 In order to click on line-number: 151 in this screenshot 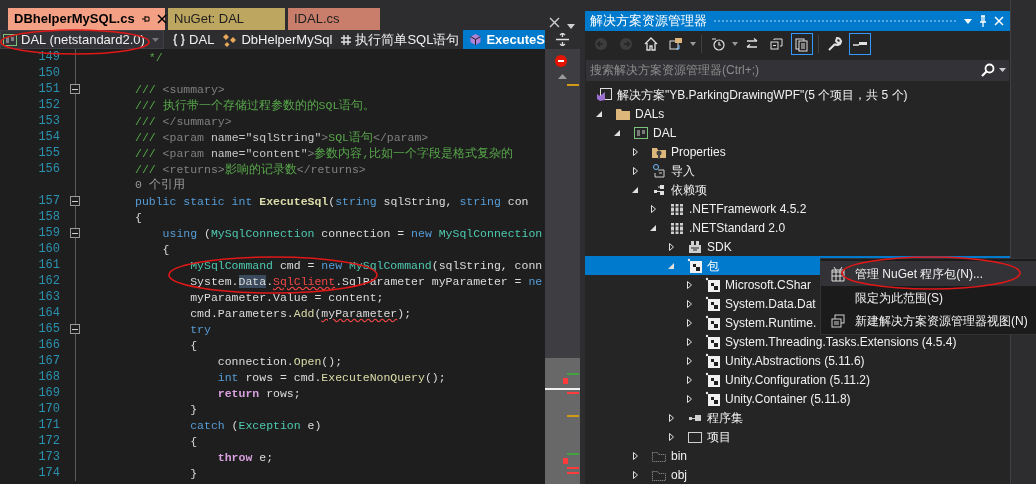, I will do `click(48, 89)`.